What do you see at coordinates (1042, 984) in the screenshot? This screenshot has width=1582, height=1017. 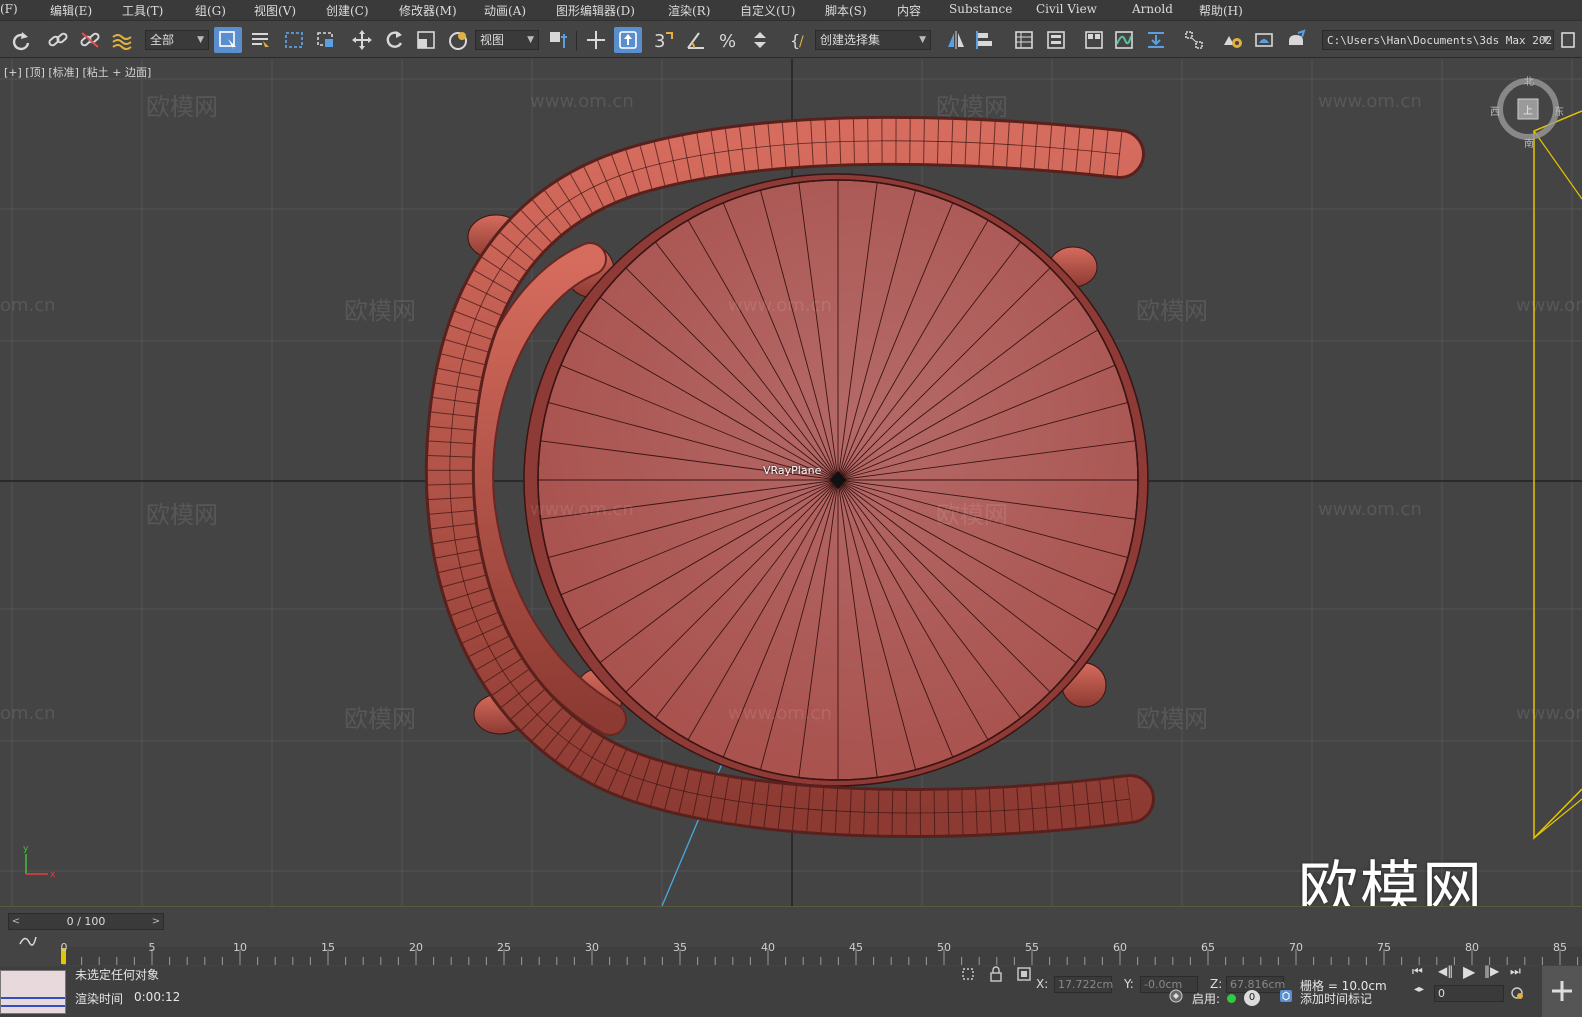 I see `x-coord-label: X:` at bounding box center [1042, 984].